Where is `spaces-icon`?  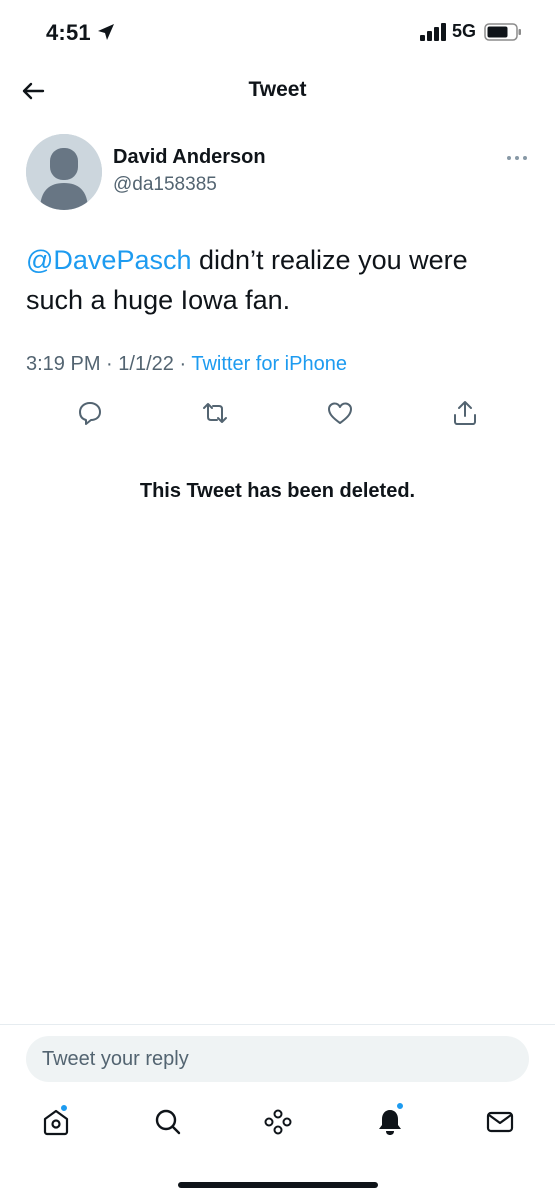 spaces-icon is located at coordinates (278, 1122).